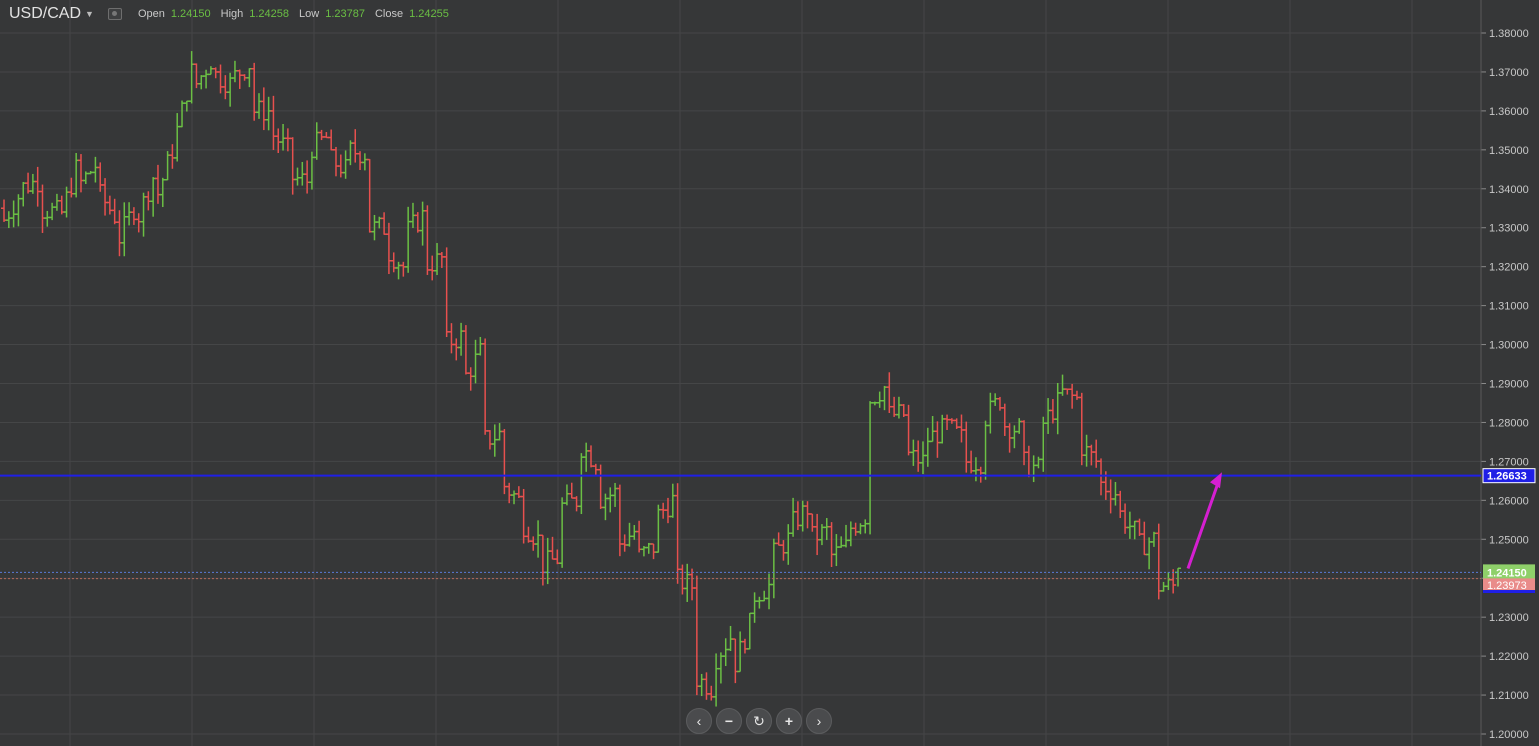 The image size is (1539, 746). Describe the element at coordinates (1509, 696) in the screenshot. I see `y-tick-label: 1.21000` at that location.